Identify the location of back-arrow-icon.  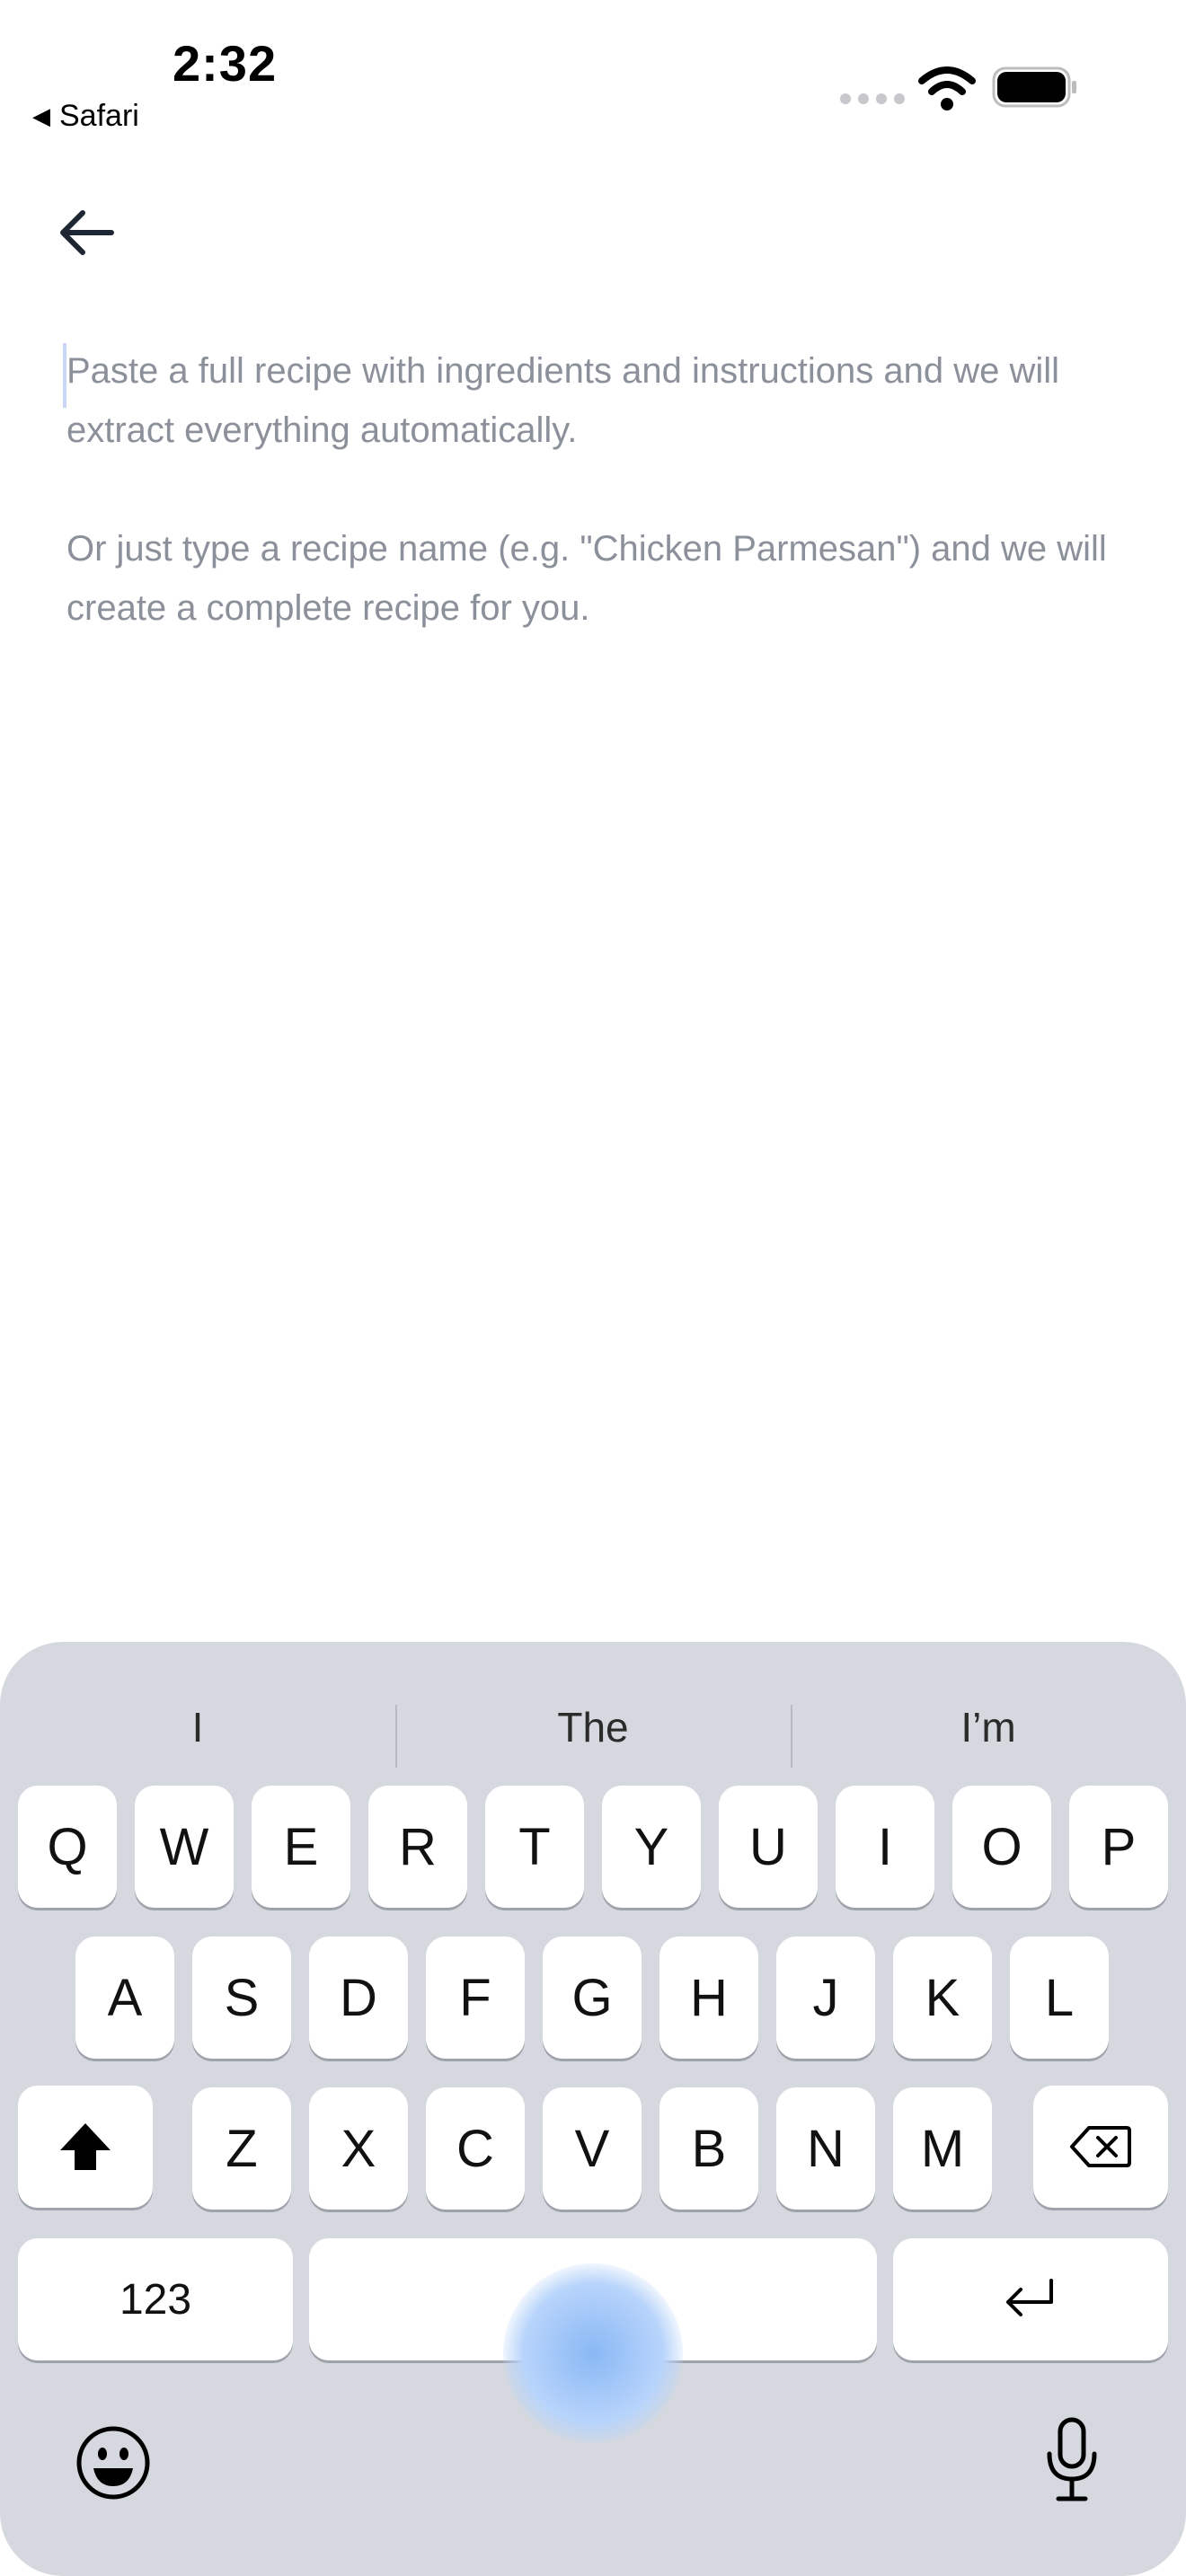
(87, 233).